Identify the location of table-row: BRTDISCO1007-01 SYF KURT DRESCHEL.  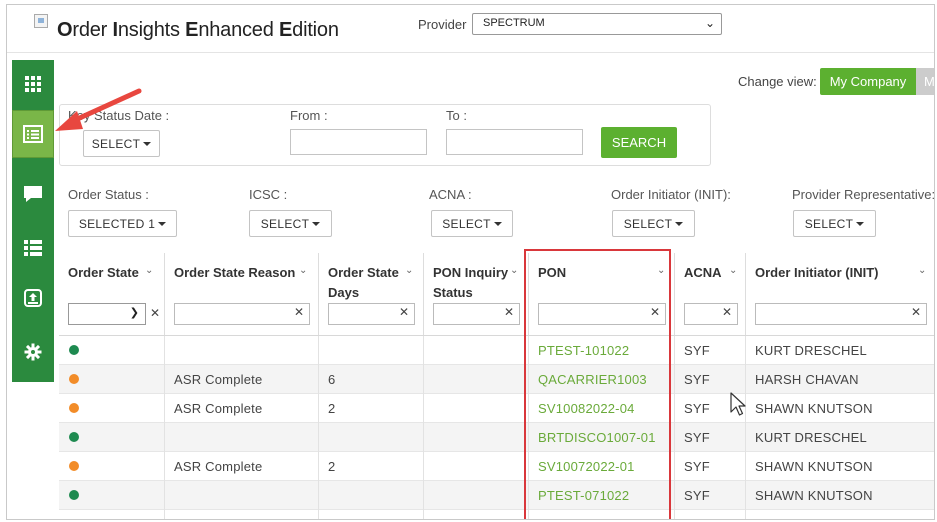
(496, 437).